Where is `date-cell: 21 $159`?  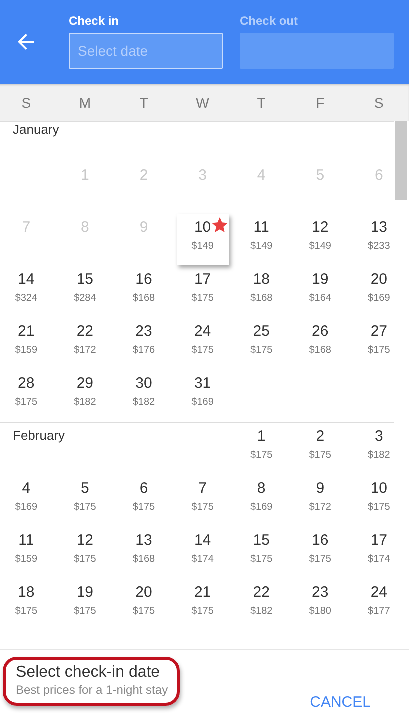
date-cell: 21 $159 is located at coordinates (26, 341).